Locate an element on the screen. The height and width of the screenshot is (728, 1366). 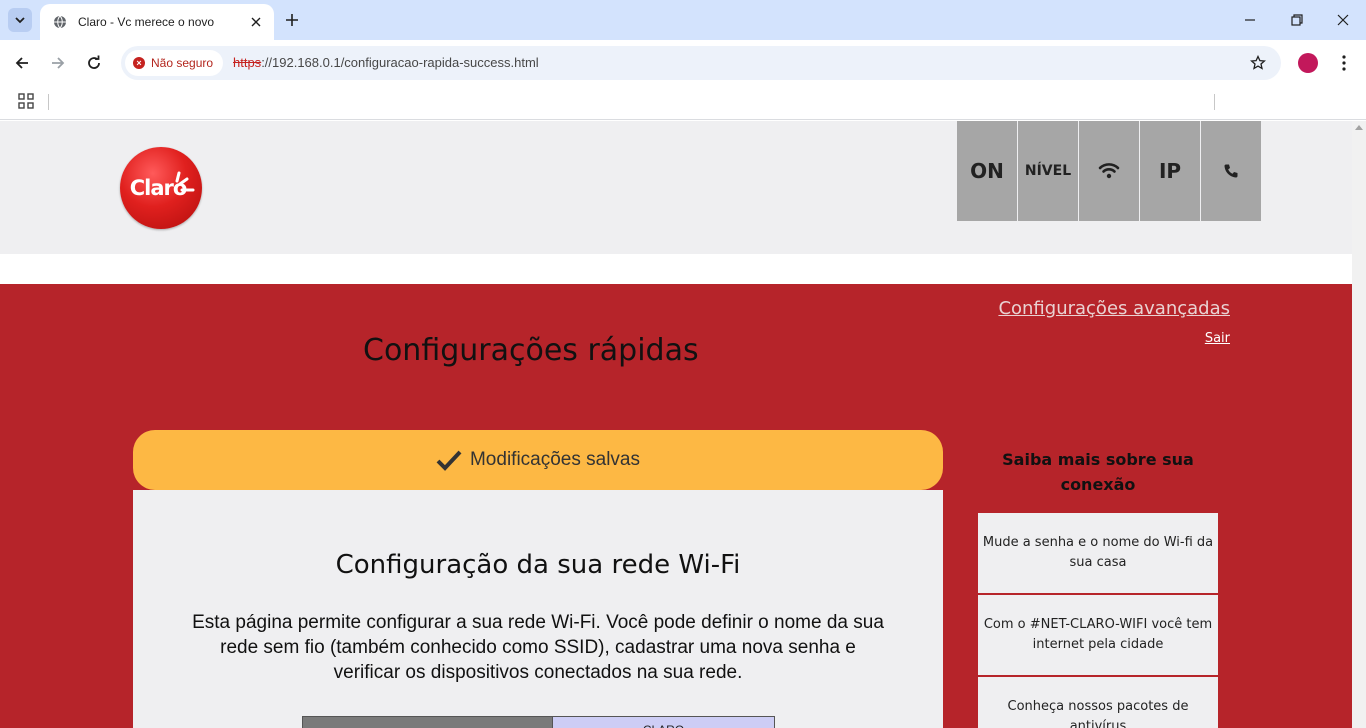
security-label: Não seguro is located at coordinates (182, 63).